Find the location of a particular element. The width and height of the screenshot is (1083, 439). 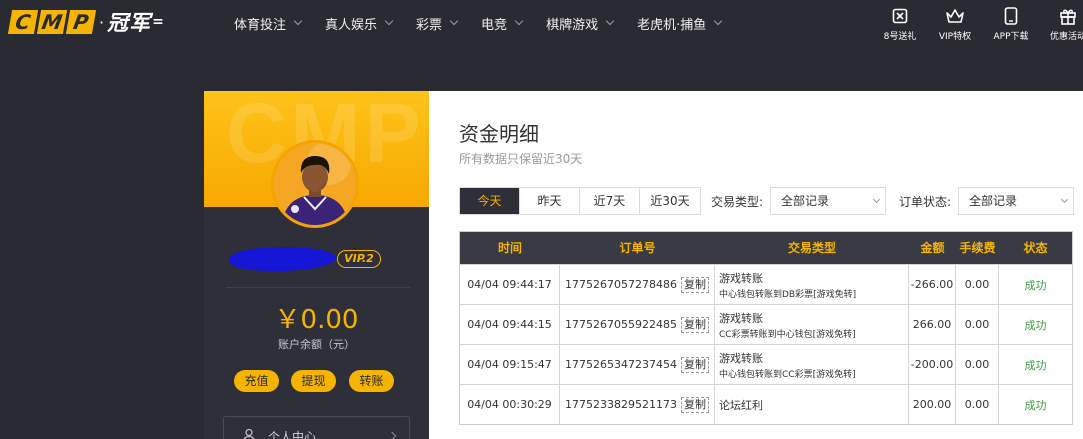

user-icon is located at coordinates (249, 433).